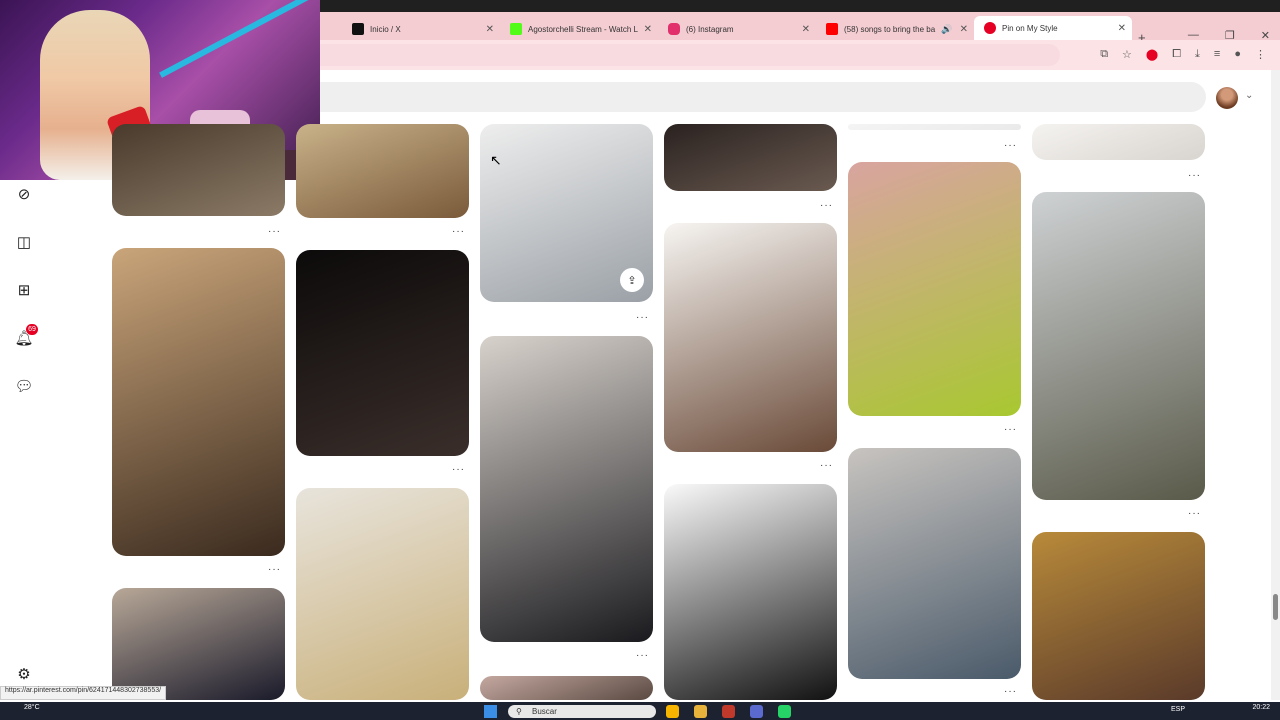 The height and width of the screenshot is (720, 1280). What do you see at coordinates (1197, 54) in the screenshot?
I see `download-icon: ⤓` at bounding box center [1197, 54].